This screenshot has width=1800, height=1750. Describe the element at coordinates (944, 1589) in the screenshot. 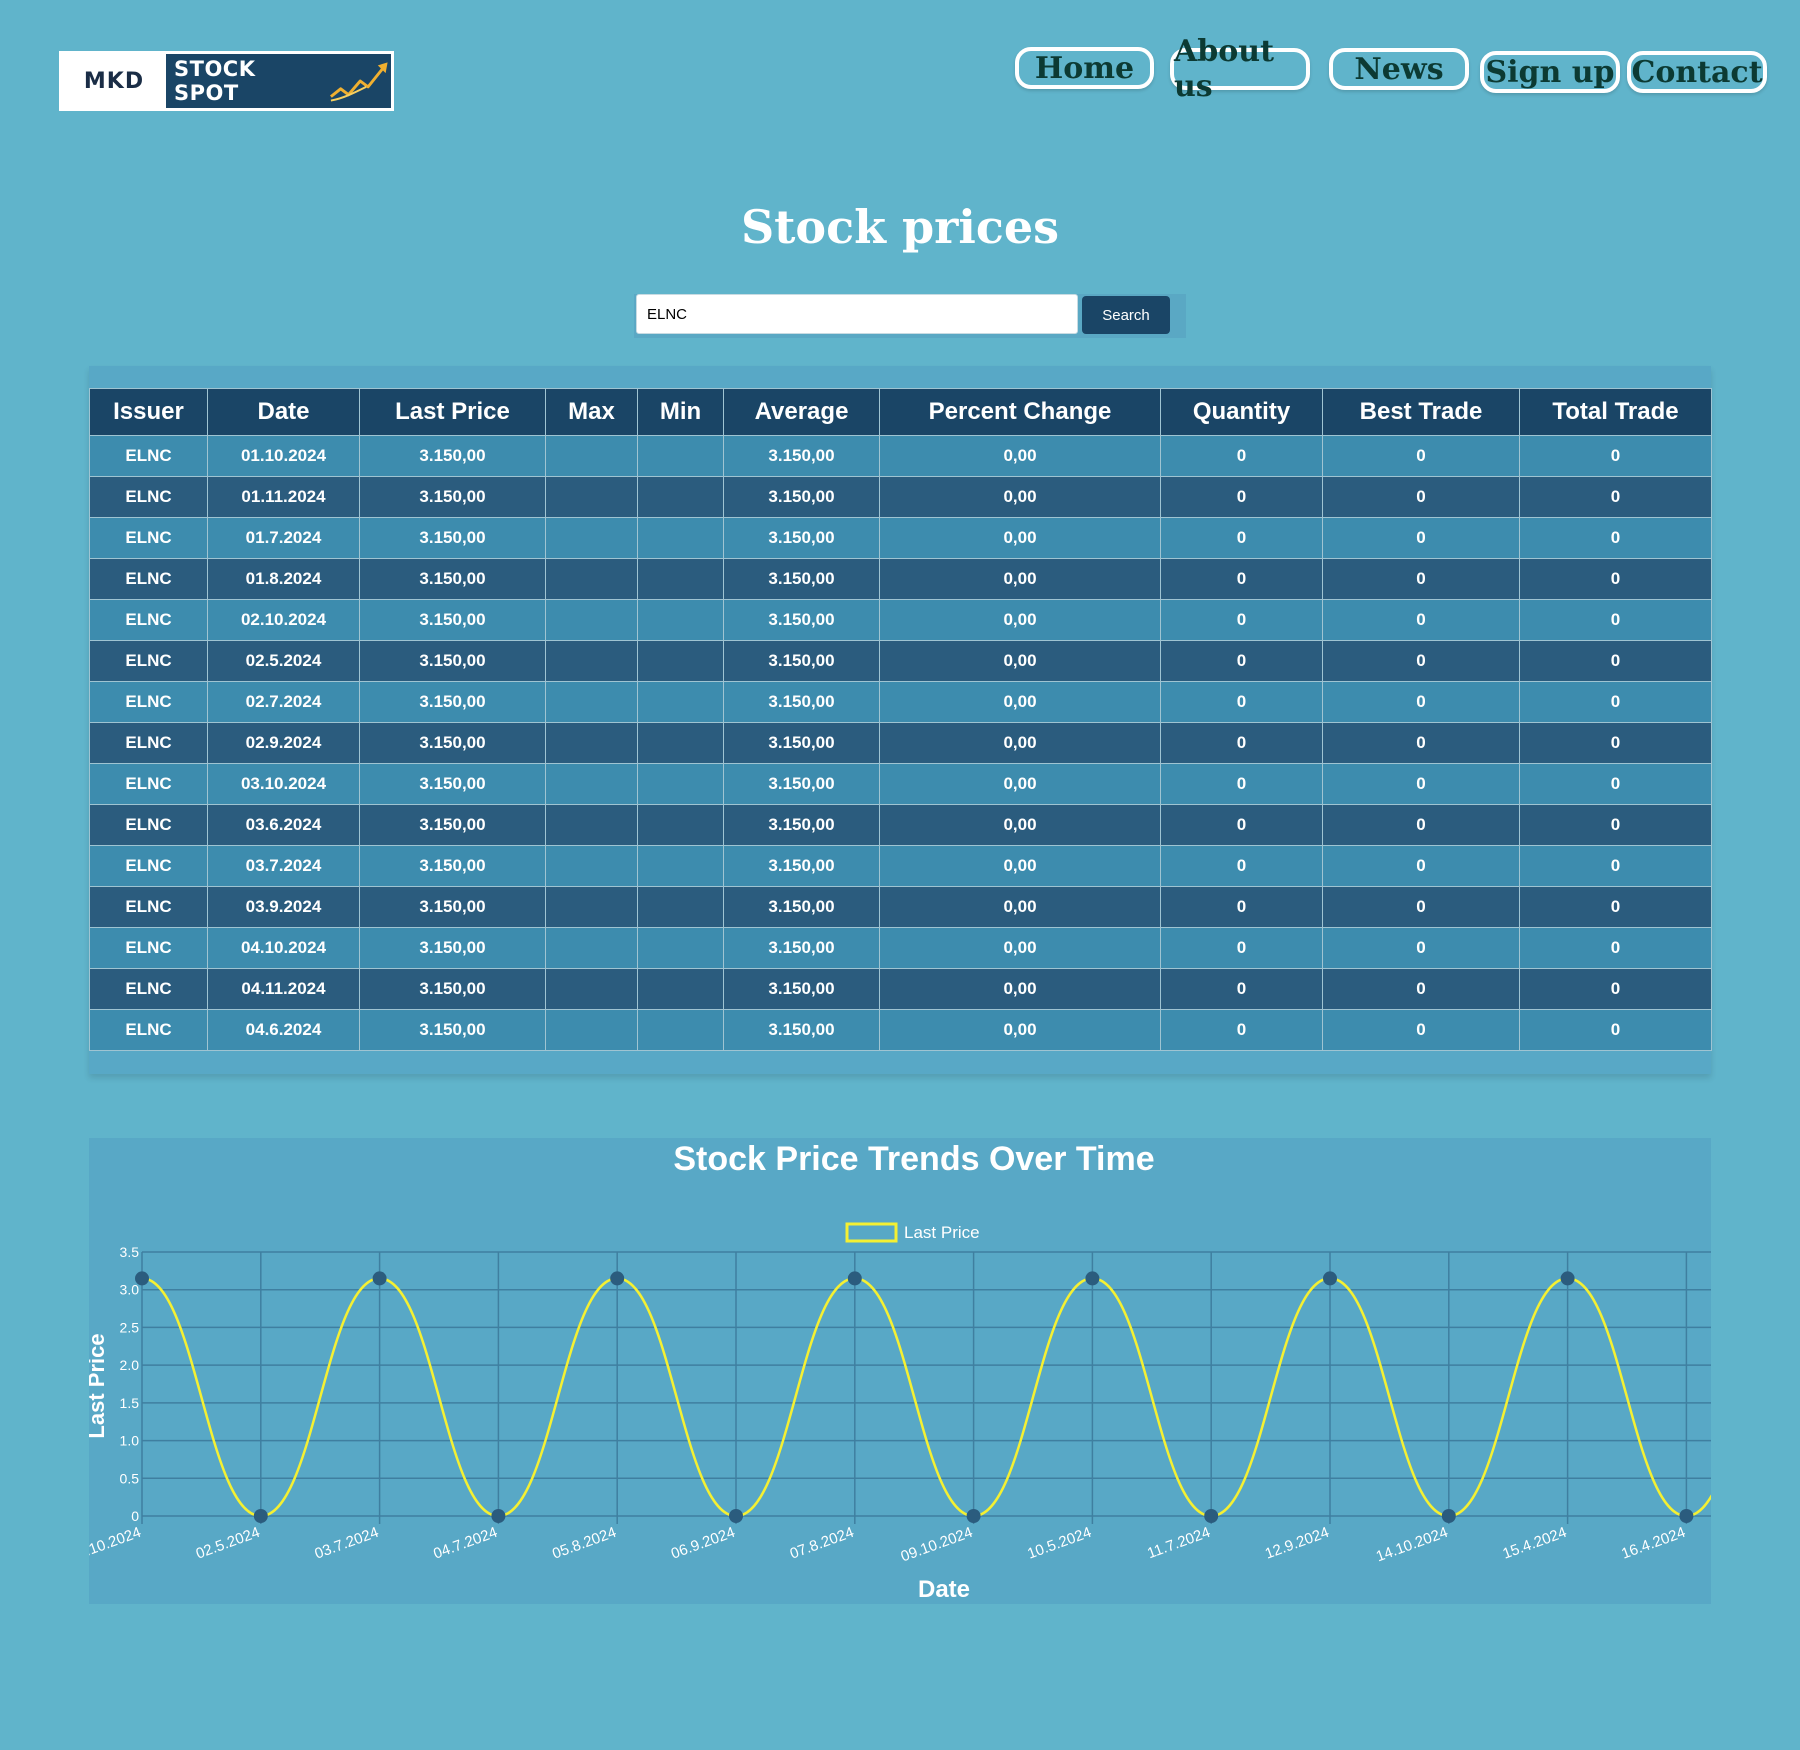

I see `x-axis-title: Date` at that location.